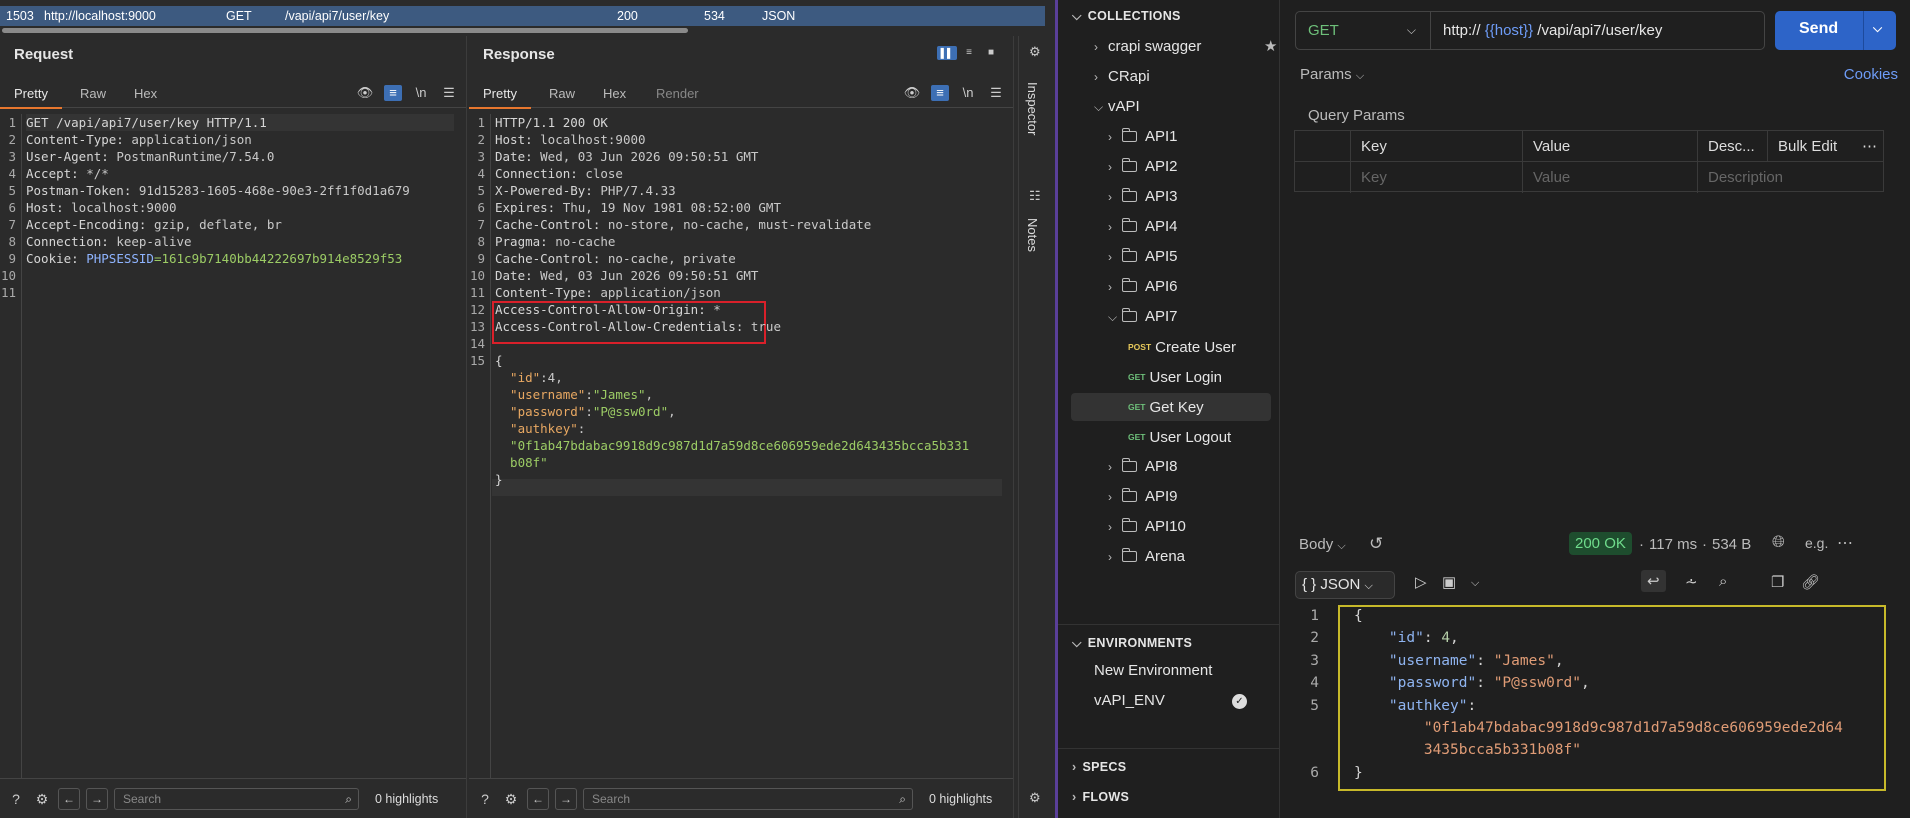 The image size is (1910, 818). I want to click on example-icon: e.g., so click(1816, 543).